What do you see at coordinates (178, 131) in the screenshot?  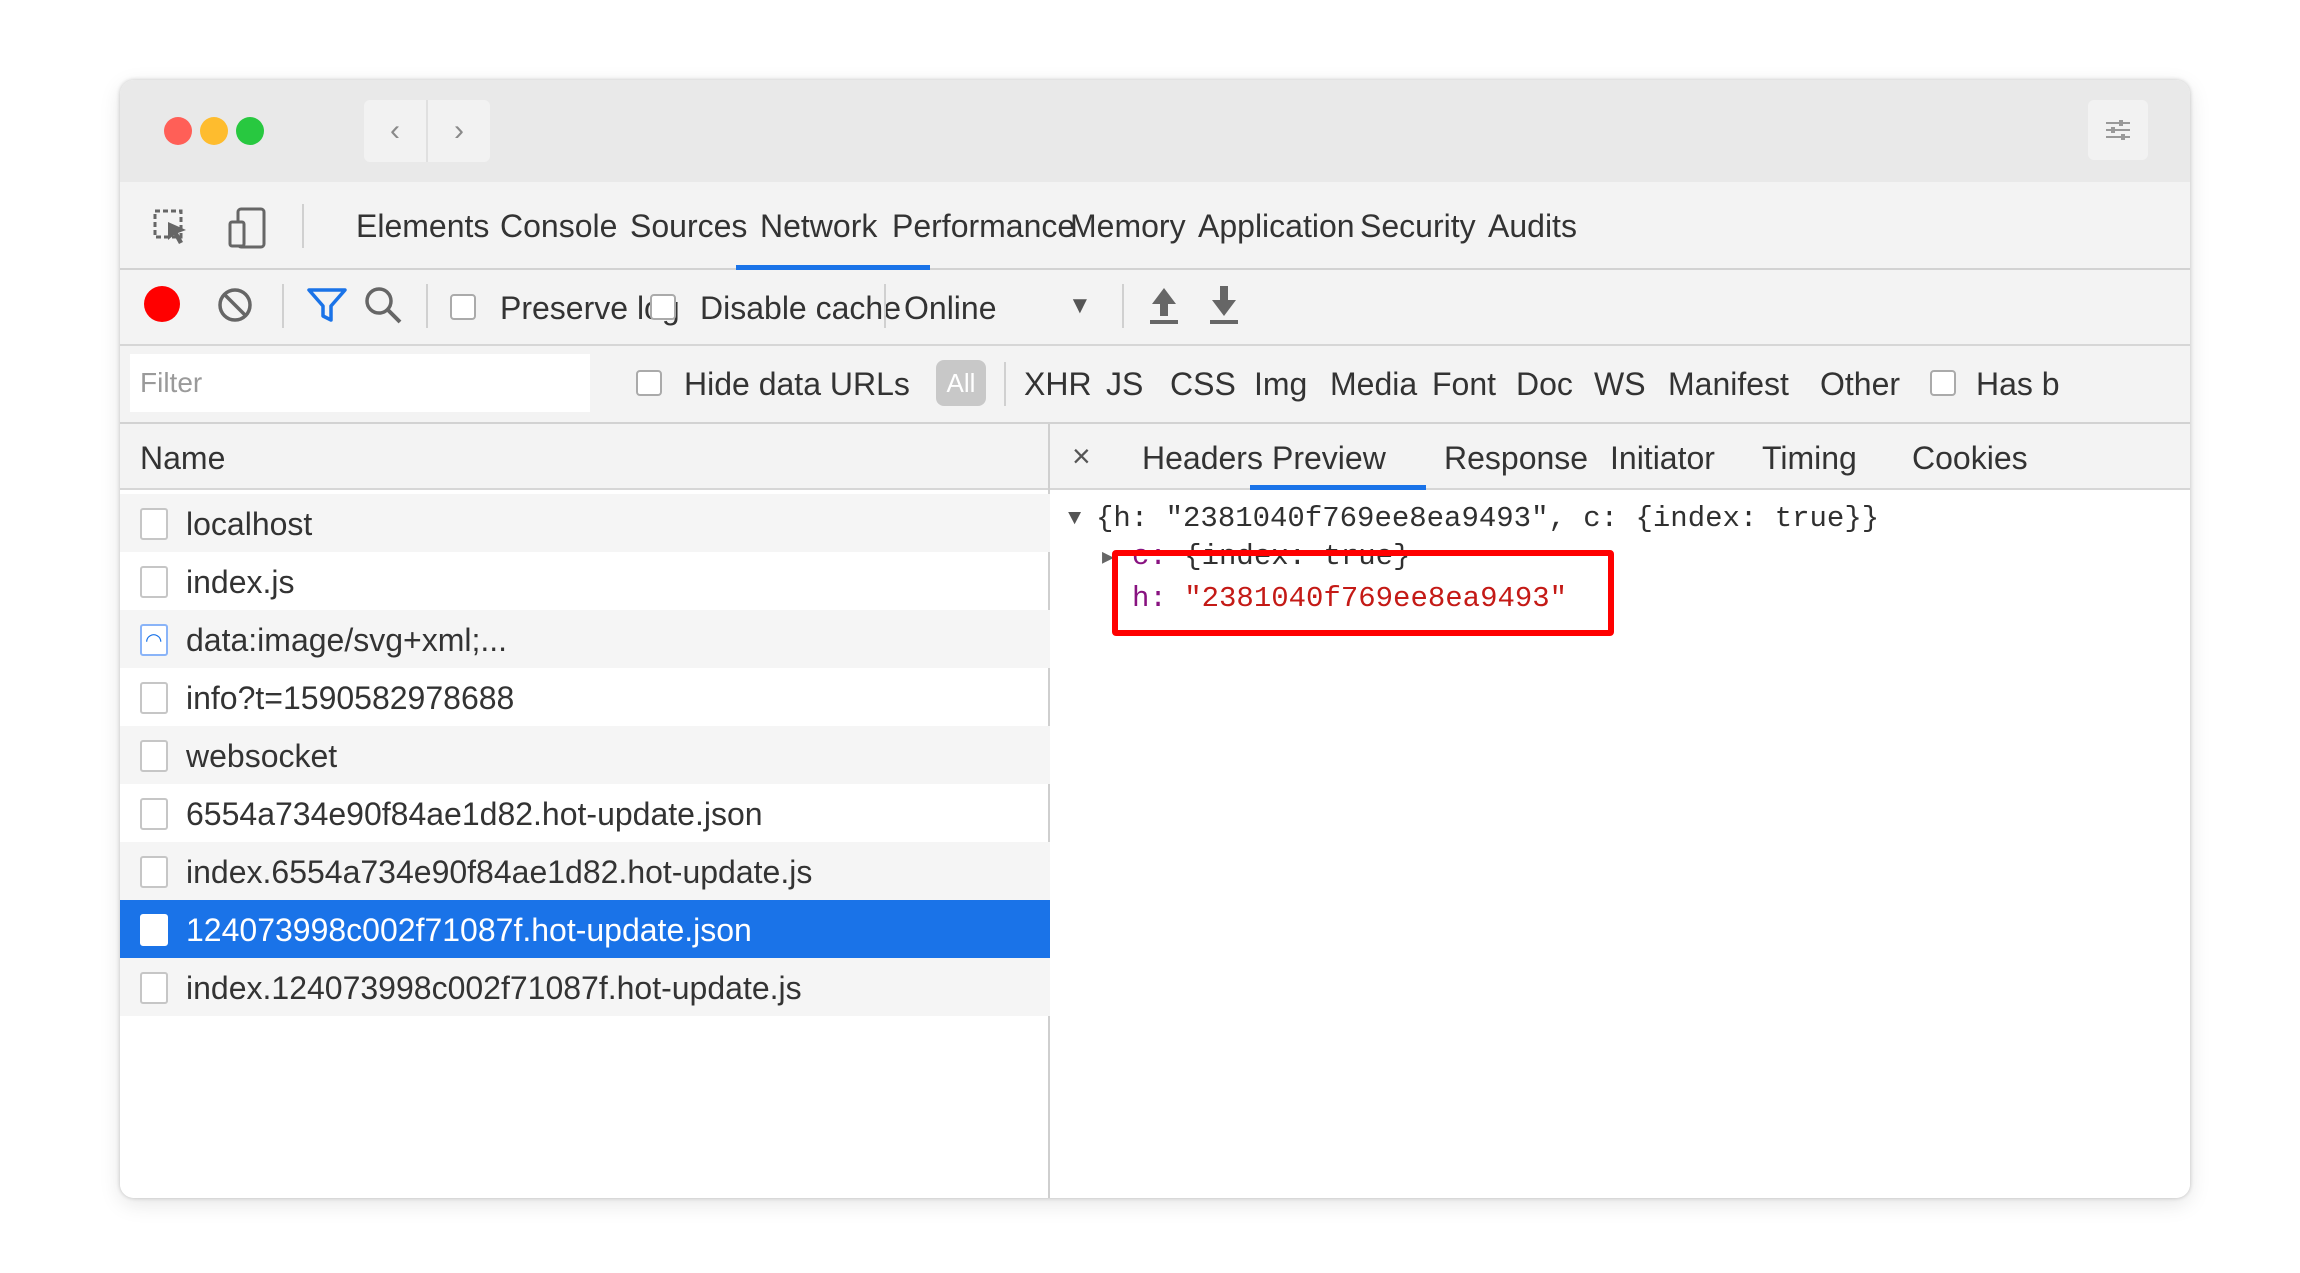 I see `close-window-button` at bounding box center [178, 131].